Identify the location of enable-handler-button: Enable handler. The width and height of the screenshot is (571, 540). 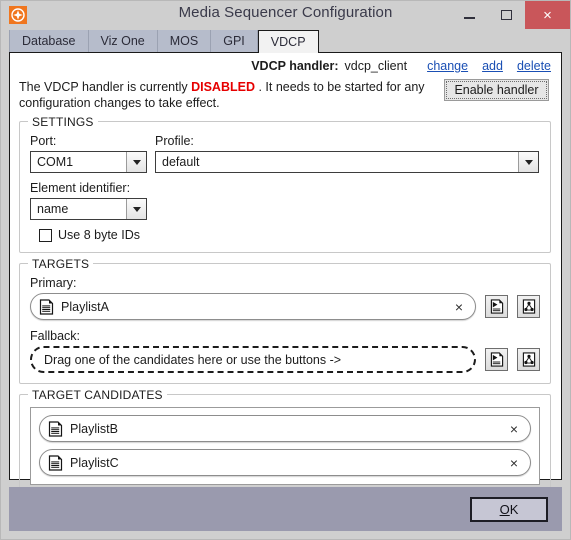
(496, 90).